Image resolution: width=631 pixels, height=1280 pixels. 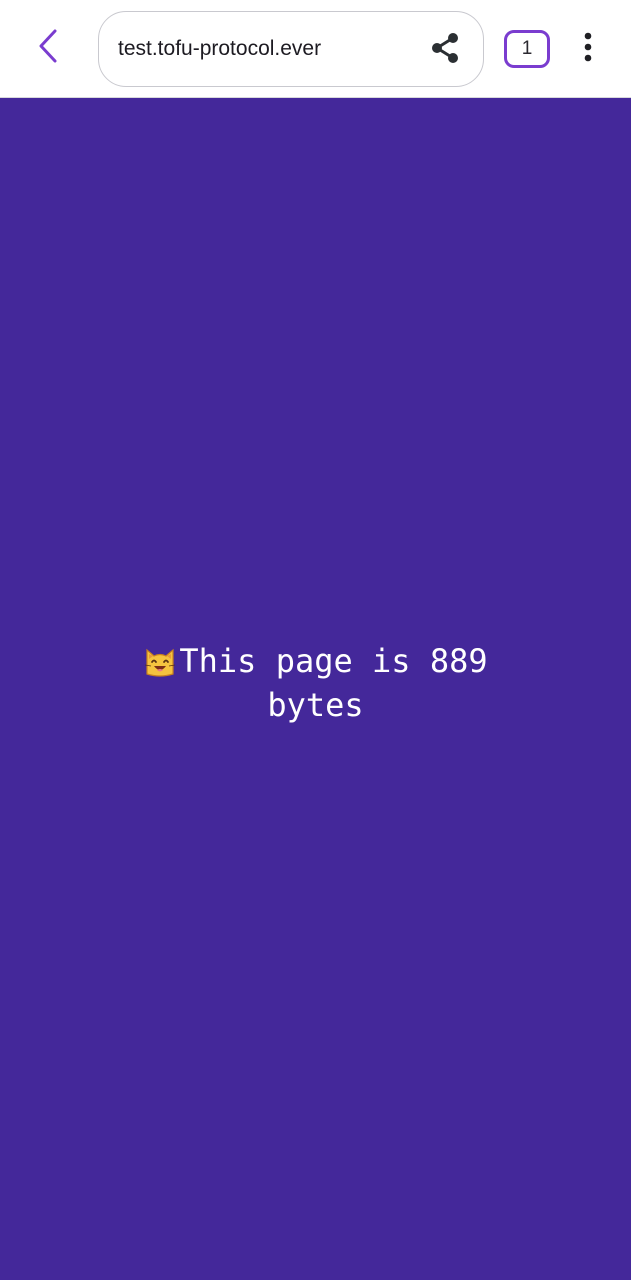 I want to click on page-message-text: This page is 889 bytes, so click(x=333, y=683).